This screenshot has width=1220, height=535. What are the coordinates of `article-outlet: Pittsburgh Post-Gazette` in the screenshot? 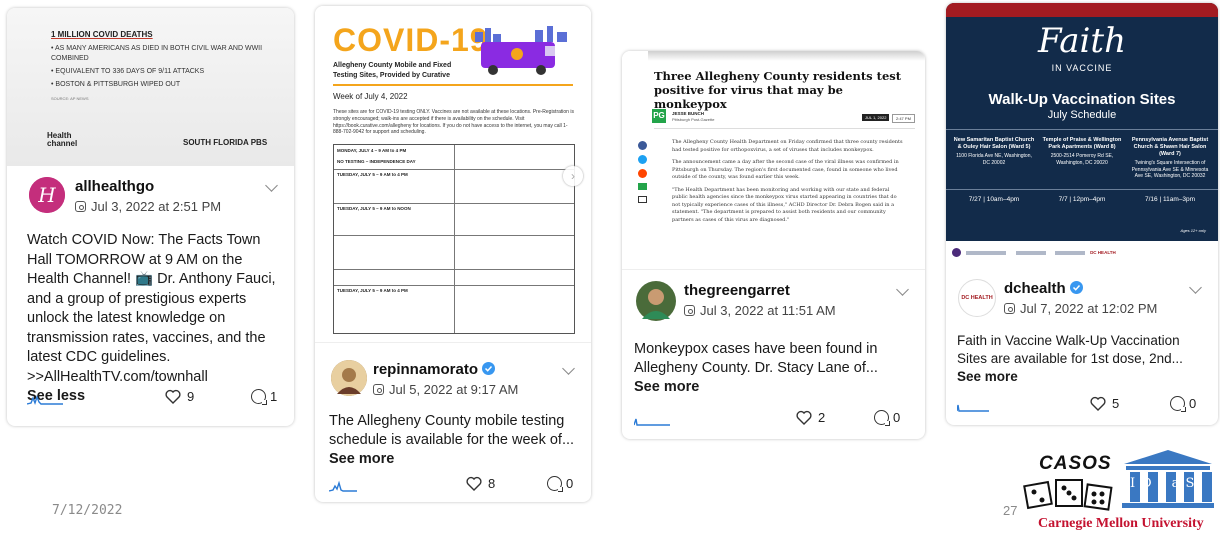 It's located at (693, 119).